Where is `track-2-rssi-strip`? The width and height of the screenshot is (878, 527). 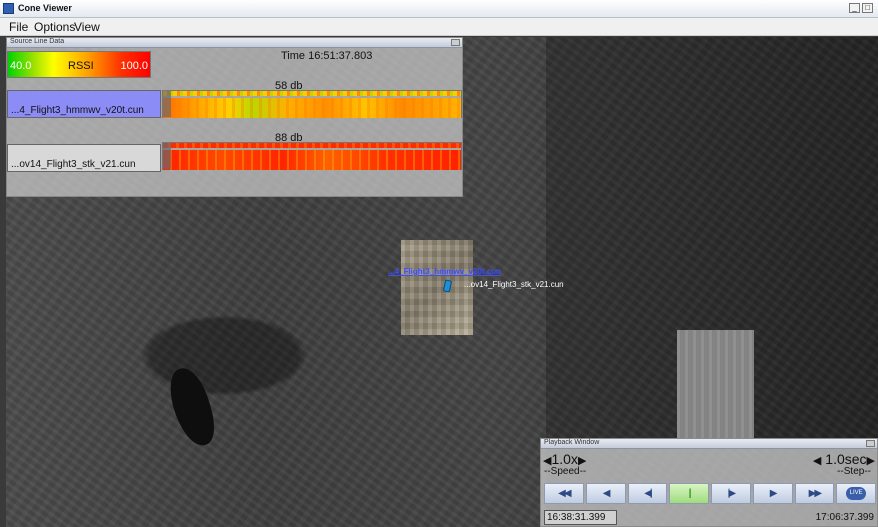
track-2-rssi-strip is located at coordinates (312, 156).